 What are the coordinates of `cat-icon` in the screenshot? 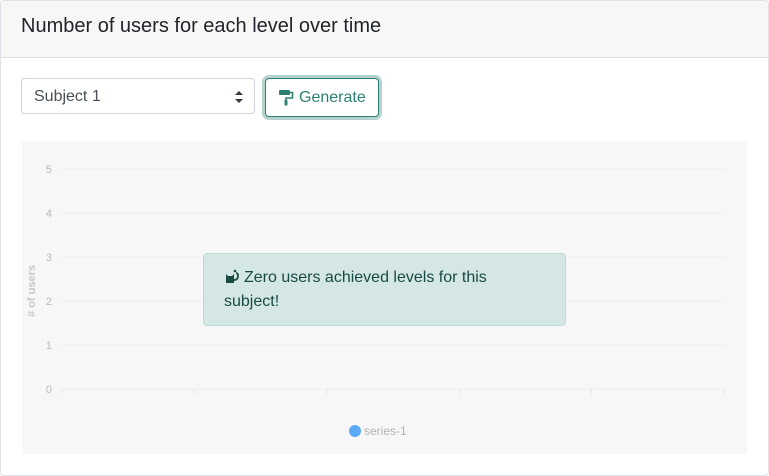 It's located at (232, 276).